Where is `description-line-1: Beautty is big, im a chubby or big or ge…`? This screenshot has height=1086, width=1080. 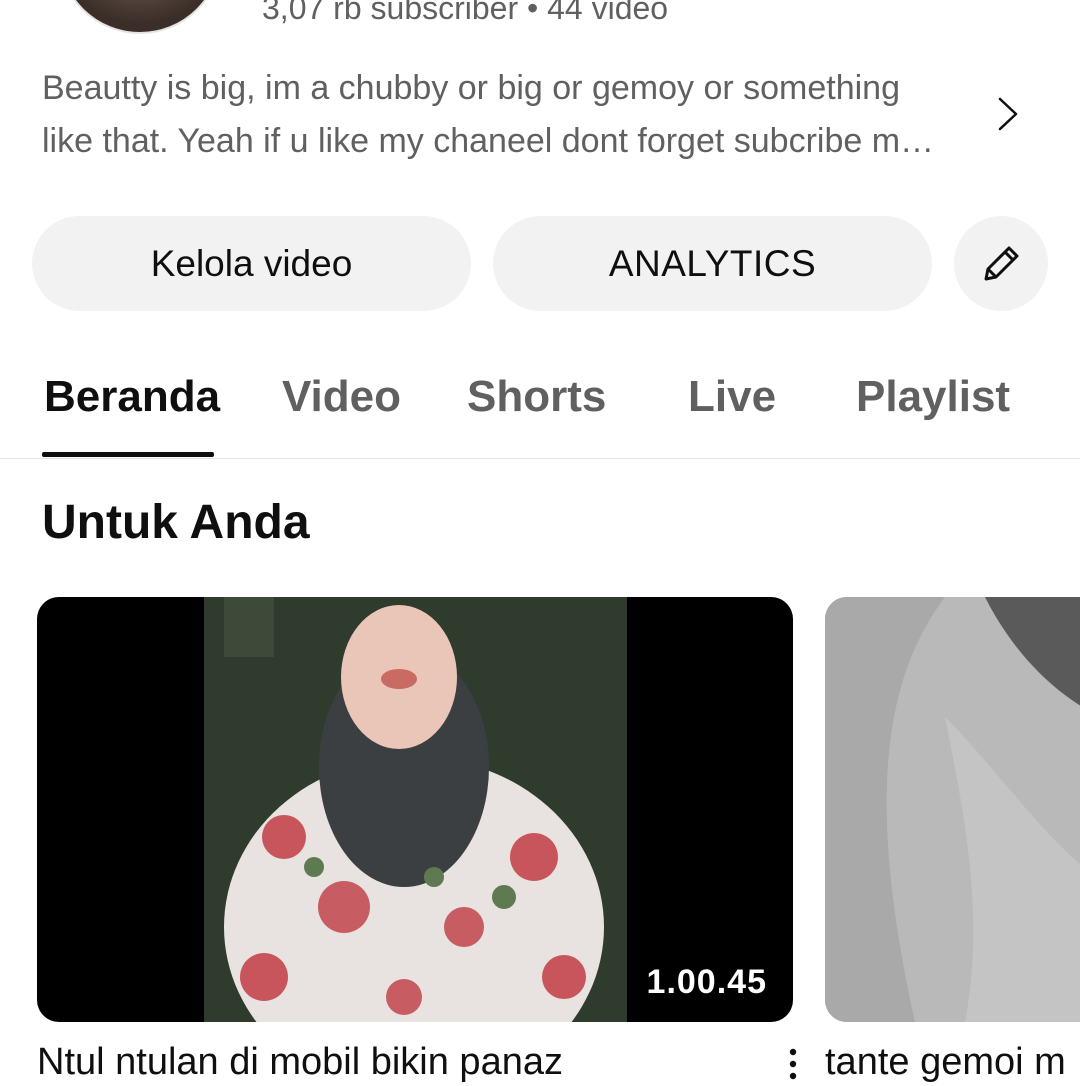
description-line-1: Beautty is big, im a chubby or big or ge… is located at coordinates (471, 88).